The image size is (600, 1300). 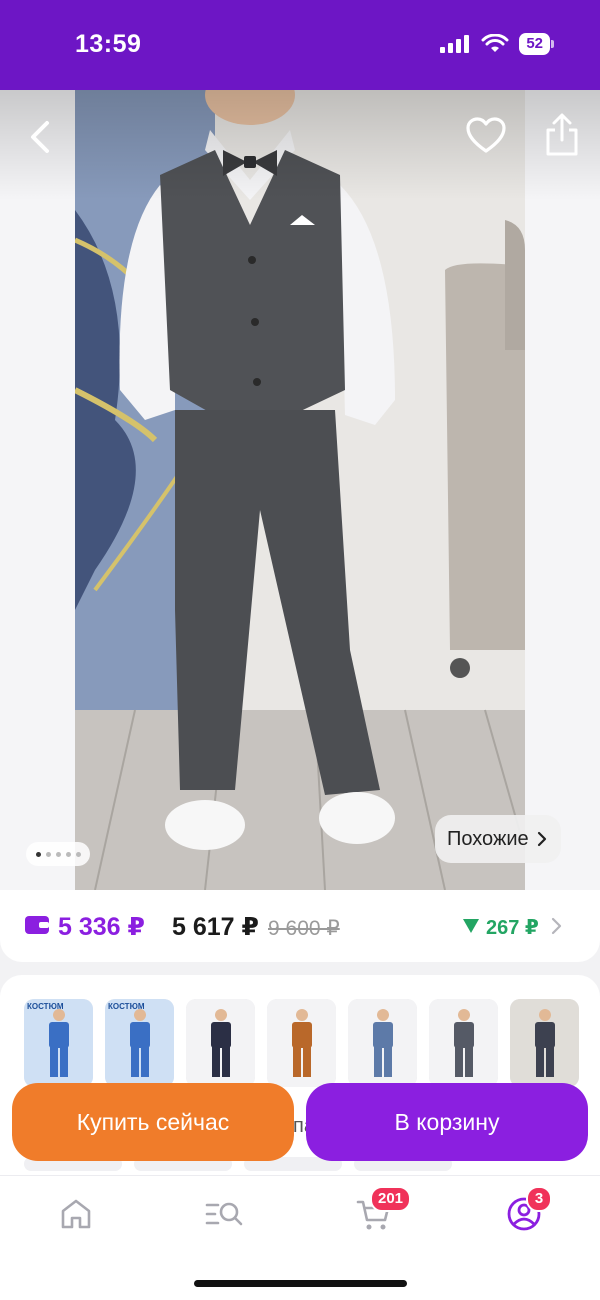 What do you see at coordinates (512, 928) in the screenshot?
I see `price-drop: 267 ₽` at bounding box center [512, 928].